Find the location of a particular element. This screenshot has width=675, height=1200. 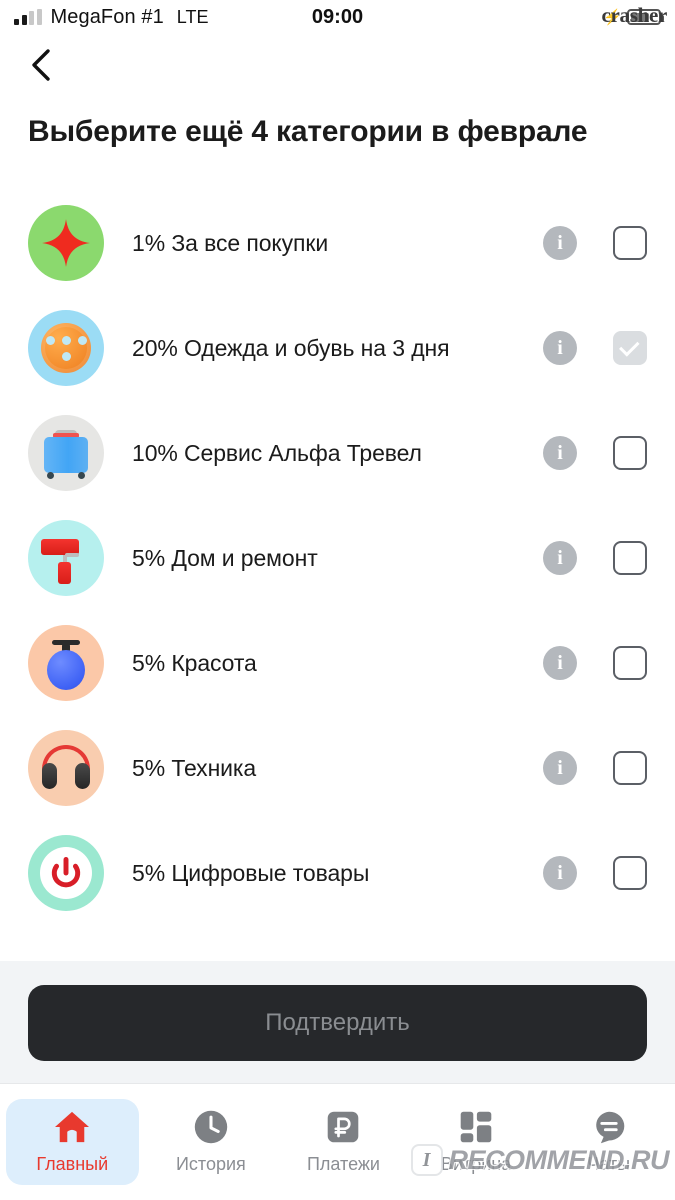

status-bar: MegaFon #1 LTE 09:00 ⚡ crasher is located at coordinates (337, 17).